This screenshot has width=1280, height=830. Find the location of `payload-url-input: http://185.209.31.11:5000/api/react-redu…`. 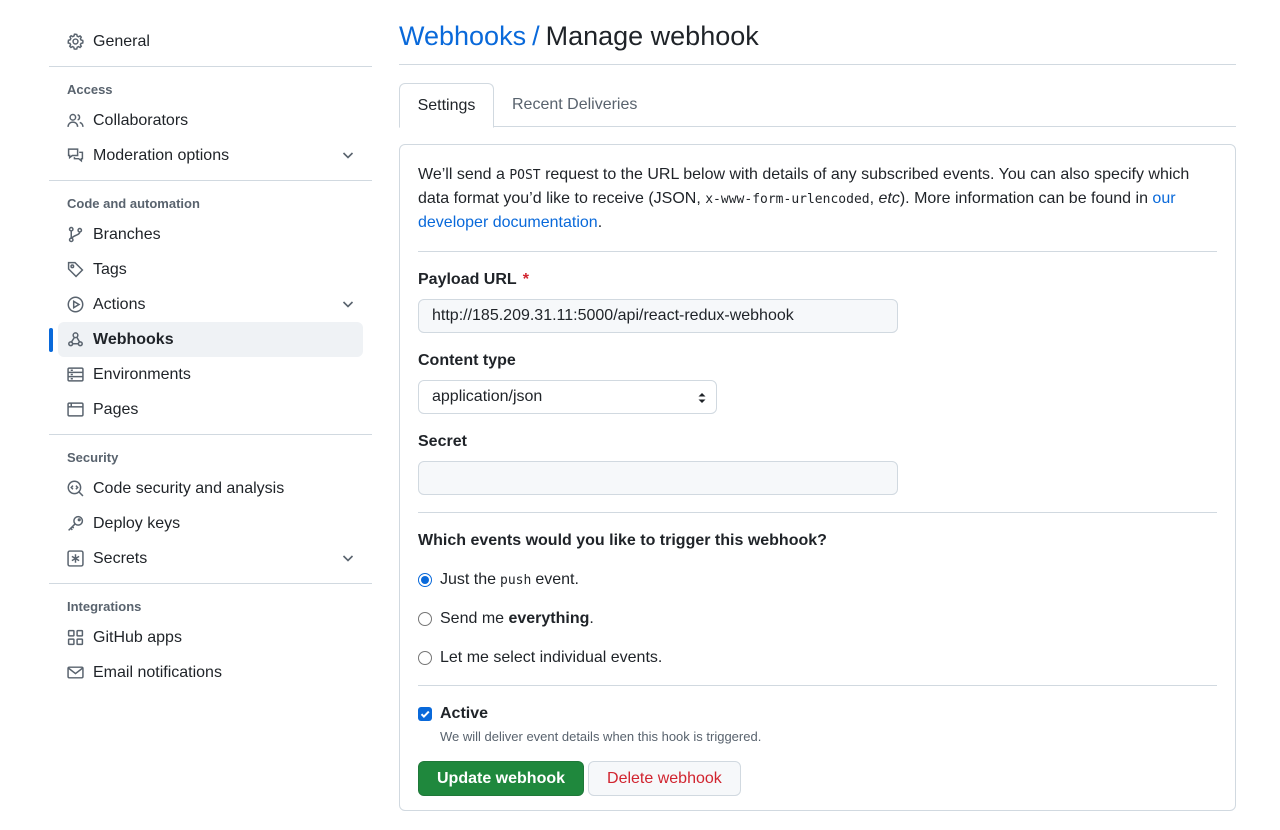

payload-url-input: http://185.209.31.11:5000/api/react-redu… is located at coordinates (658, 316).